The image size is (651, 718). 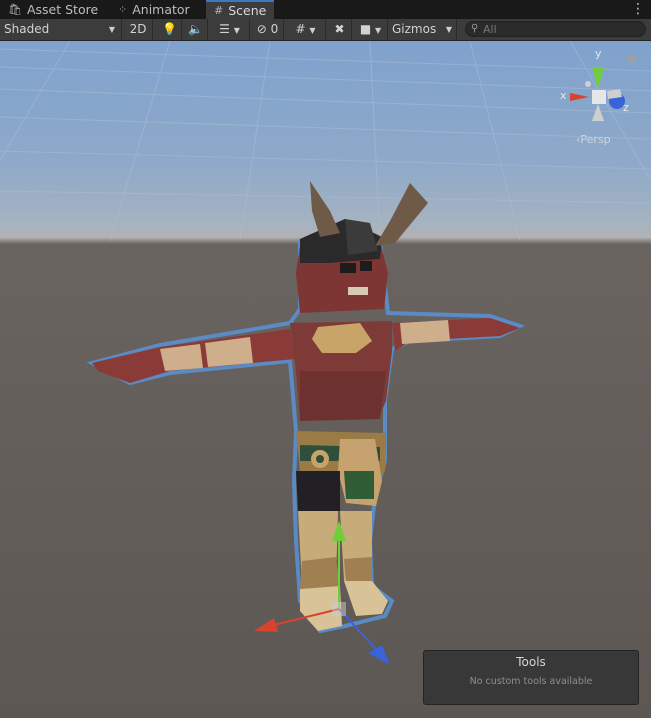 I want to click on scene-search: ⚲, so click(x=555, y=29).